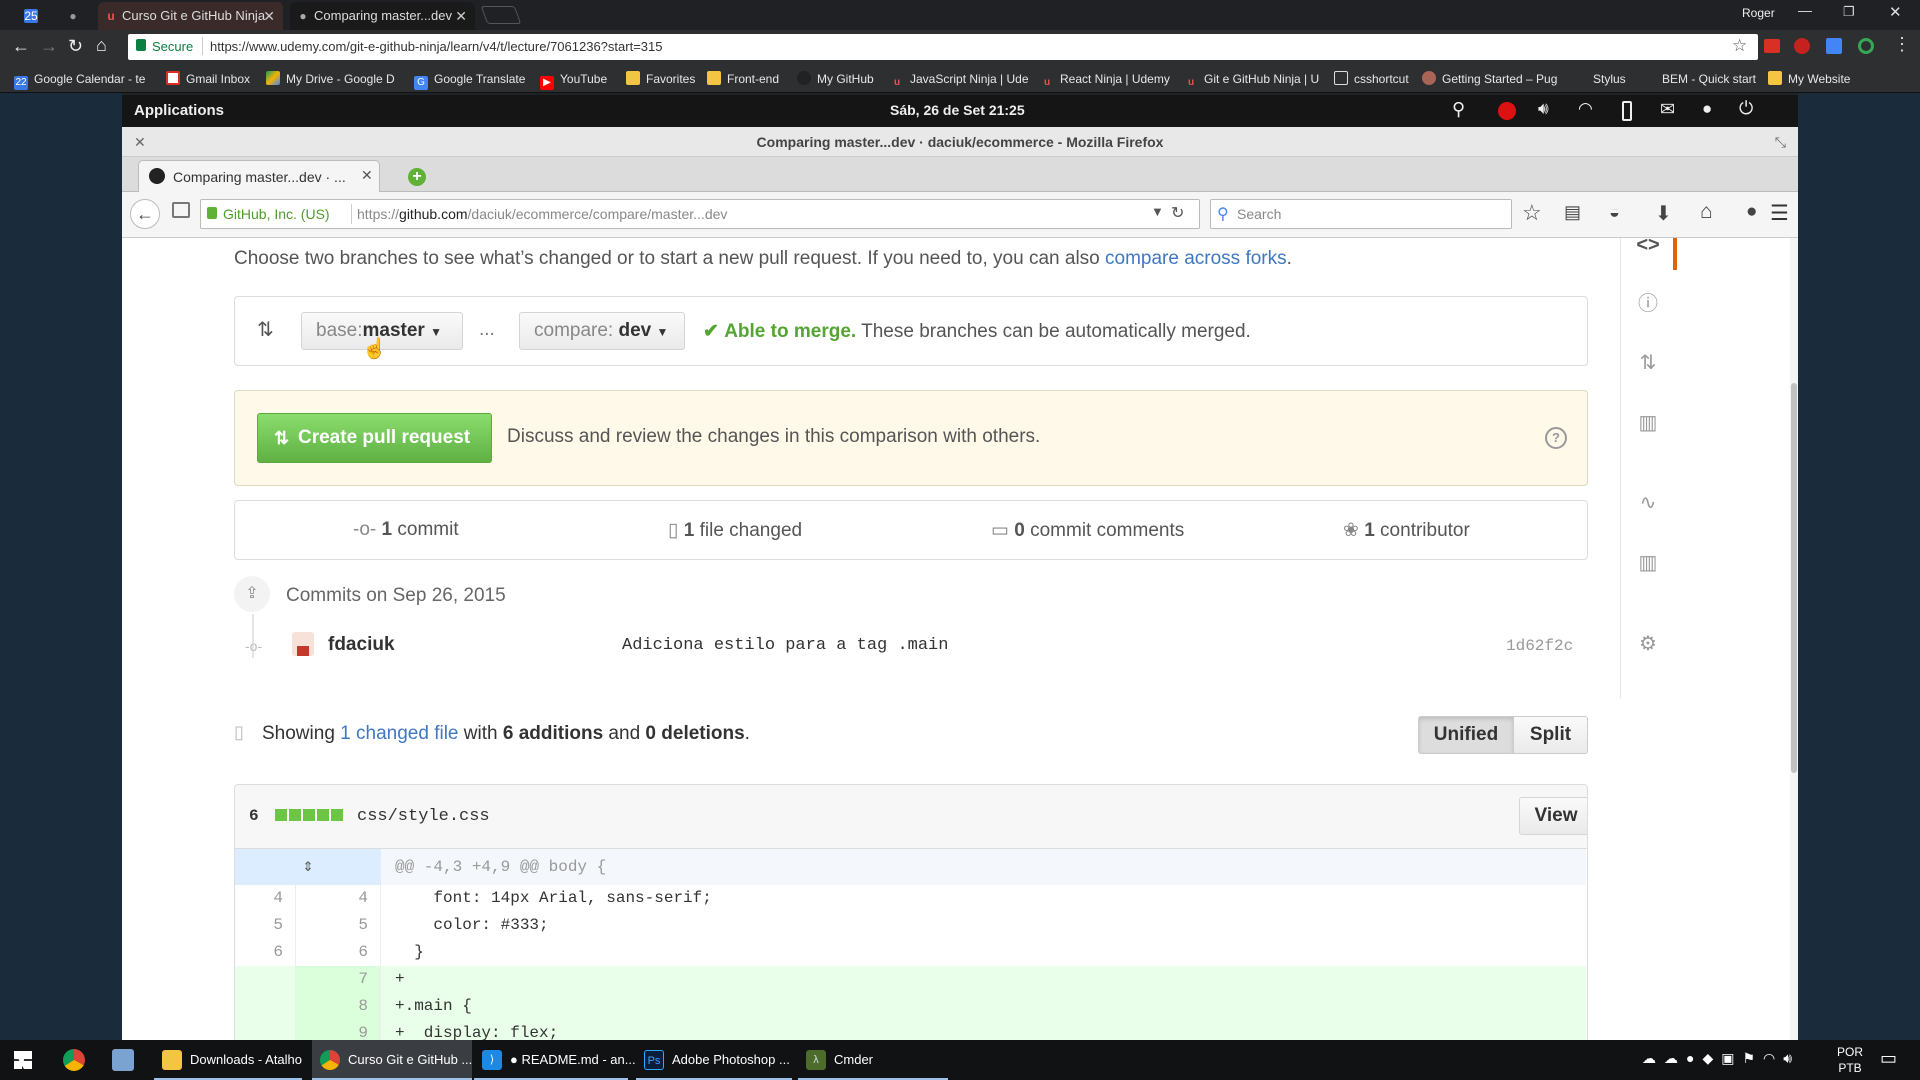 The width and height of the screenshot is (1920, 1080). What do you see at coordinates (1371, 79) in the screenshot?
I see `bookmark-csshortcut: csshortcut` at bounding box center [1371, 79].